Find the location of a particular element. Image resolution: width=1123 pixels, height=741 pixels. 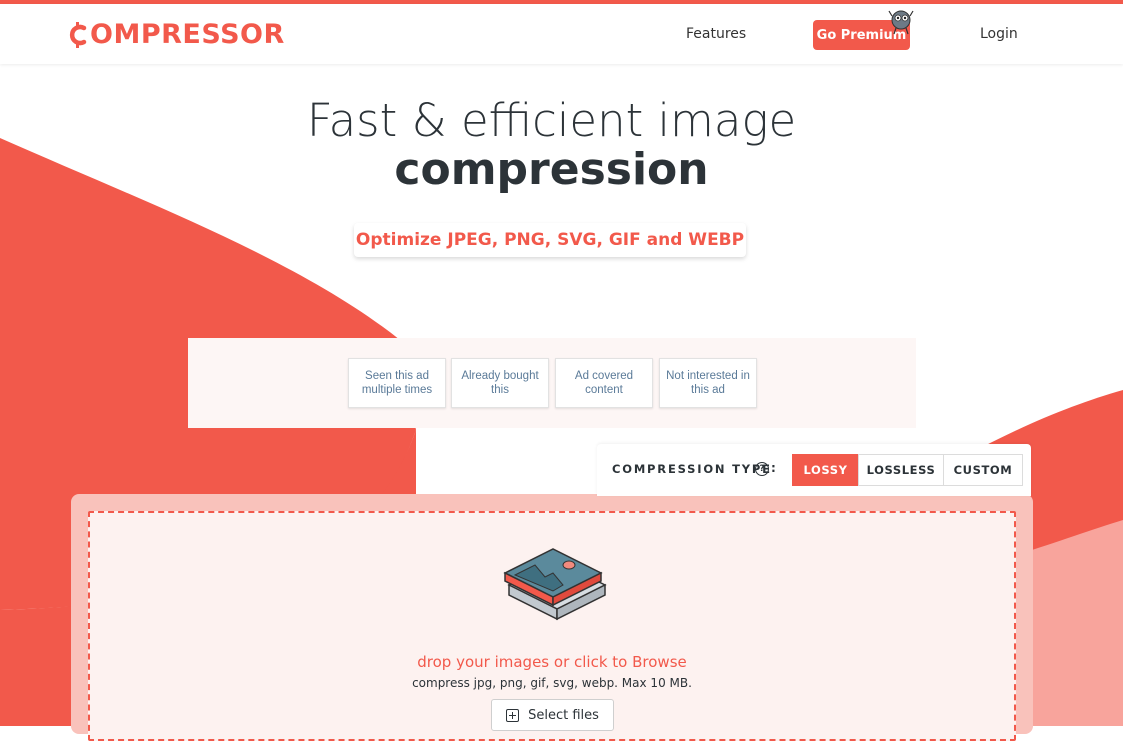

select-files-label: Select files is located at coordinates (563, 715).